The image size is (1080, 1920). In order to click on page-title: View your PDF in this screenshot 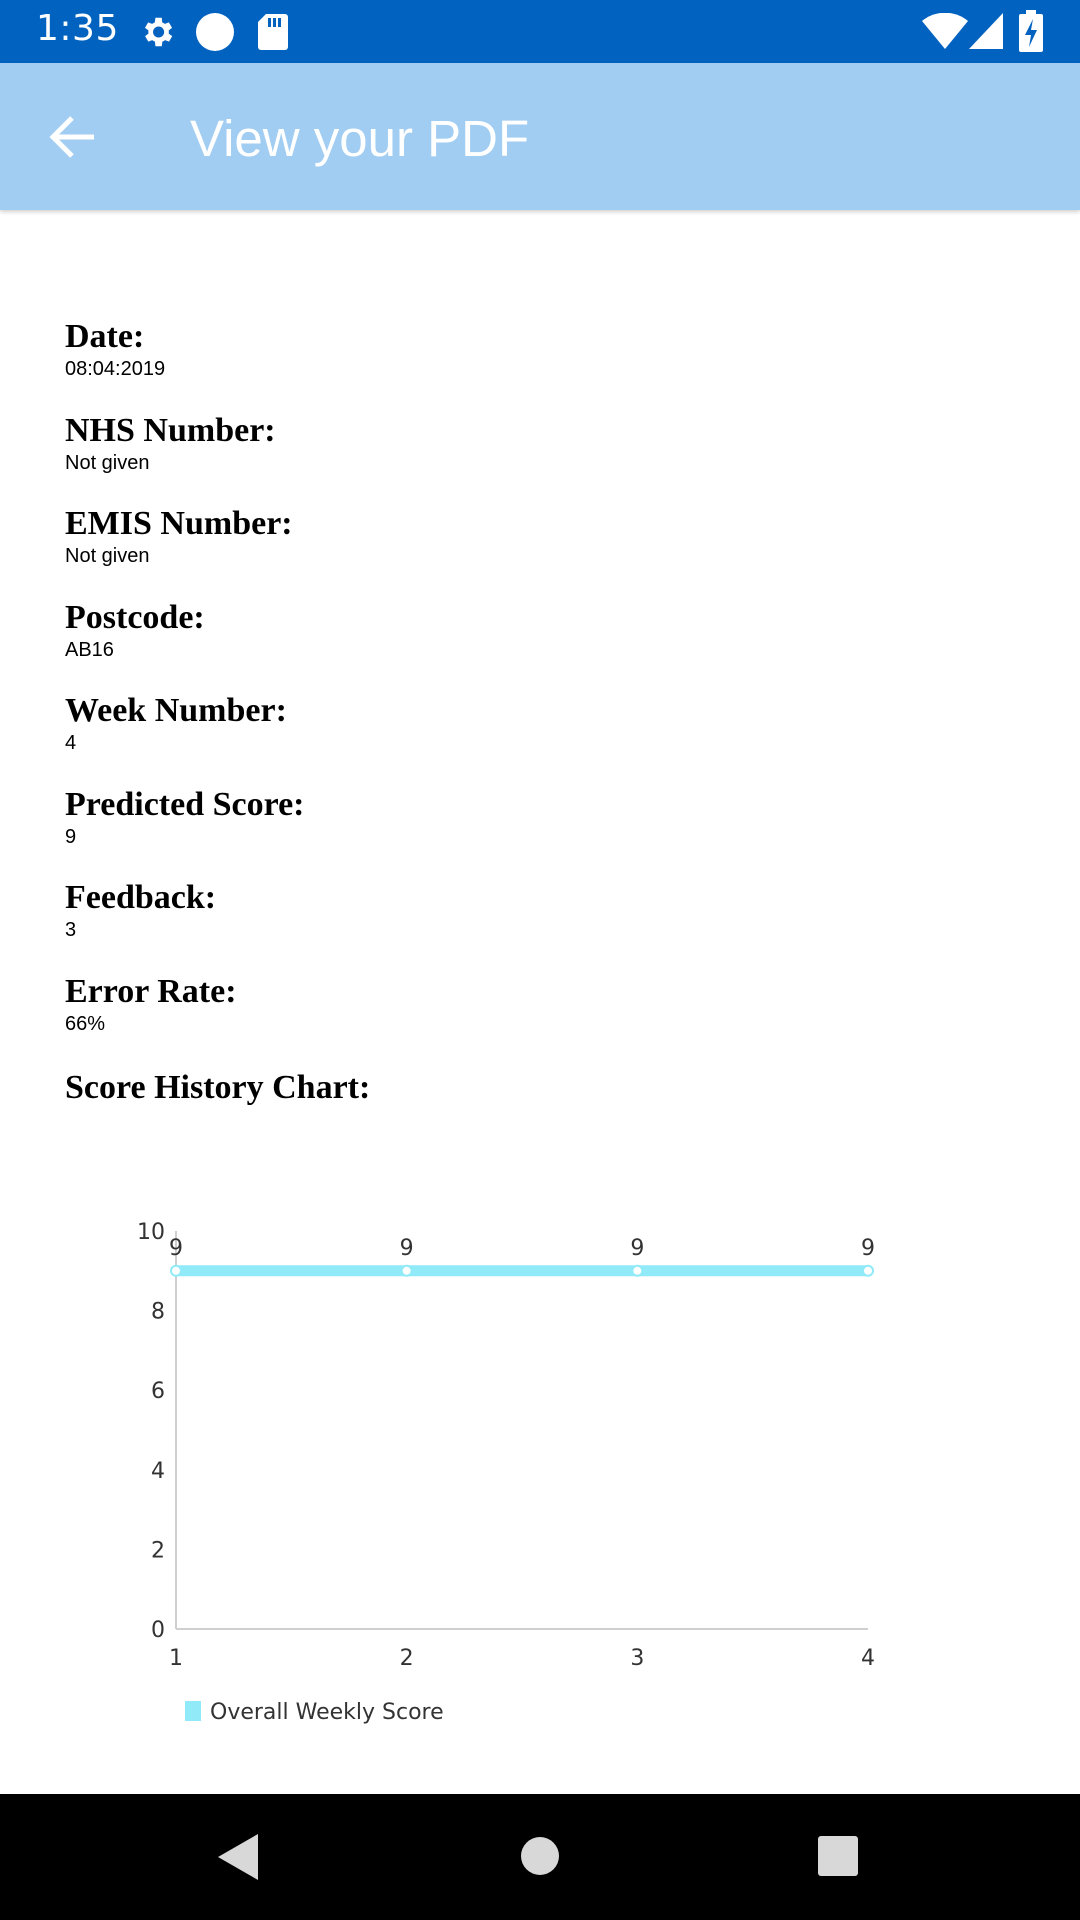, I will do `click(360, 138)`.